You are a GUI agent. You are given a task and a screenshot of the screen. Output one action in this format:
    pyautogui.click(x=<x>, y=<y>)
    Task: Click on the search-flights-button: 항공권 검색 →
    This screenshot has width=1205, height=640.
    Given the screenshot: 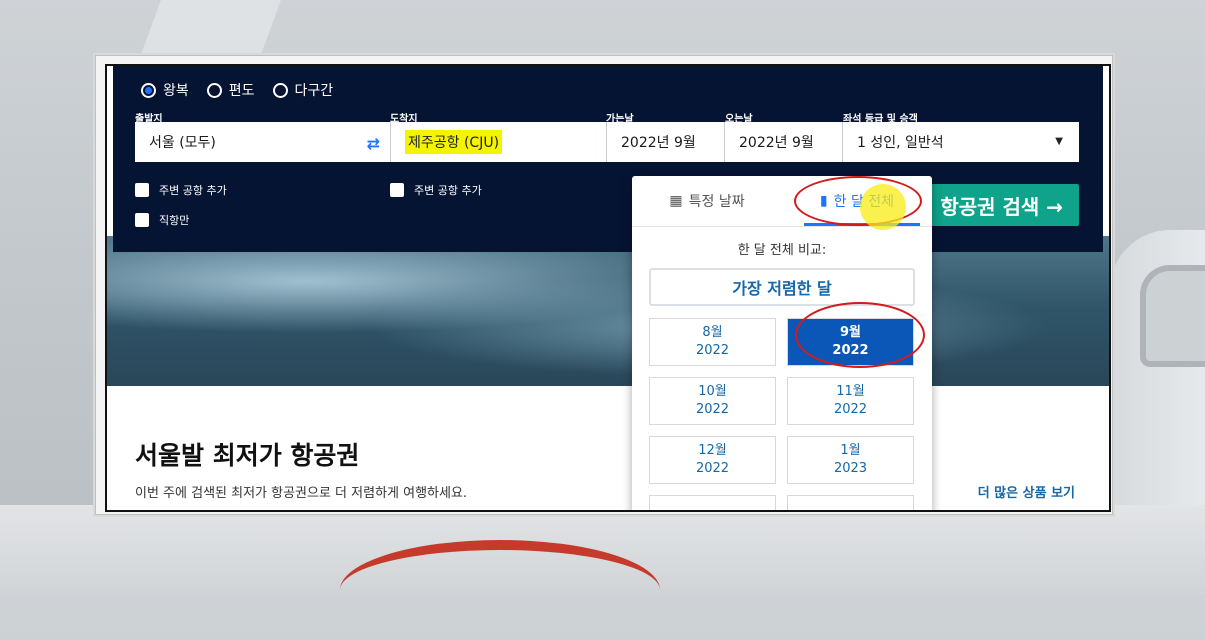 What is the action you would take?
    pyautogui.click(x=996, y=205)
    